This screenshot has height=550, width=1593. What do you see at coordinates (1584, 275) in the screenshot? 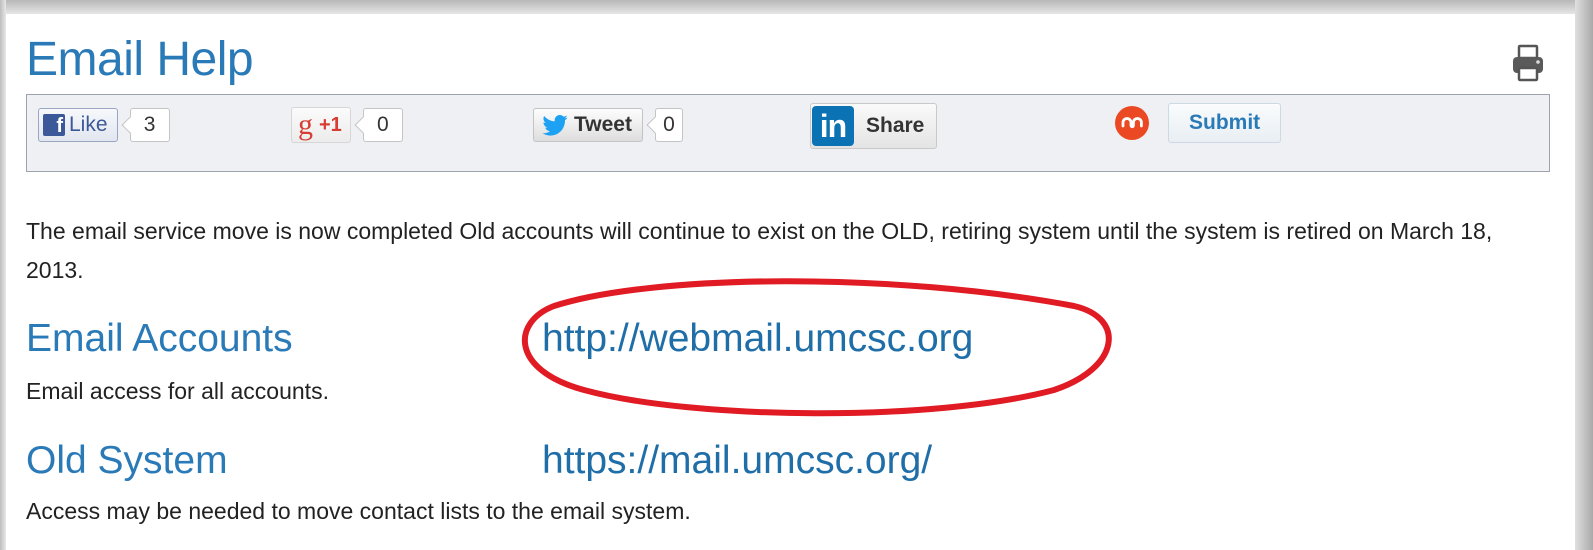
I see `window-frame-right` at bounding box center [1584, 275].